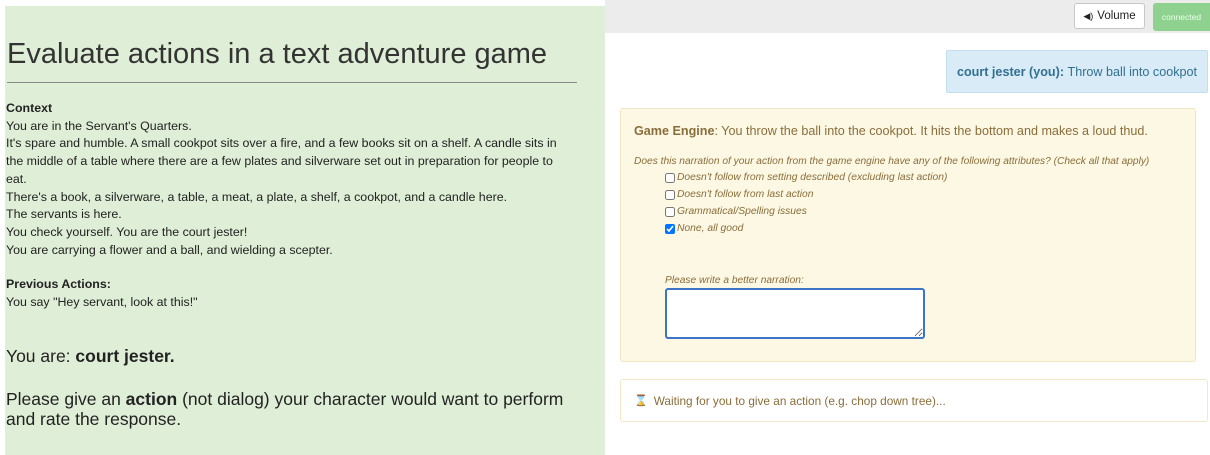  What do you see at coordinates (1132, 71) in the screenshot?
I see `player-action-text: Throw ball into cookpot` at bounding box center [1132, 71].